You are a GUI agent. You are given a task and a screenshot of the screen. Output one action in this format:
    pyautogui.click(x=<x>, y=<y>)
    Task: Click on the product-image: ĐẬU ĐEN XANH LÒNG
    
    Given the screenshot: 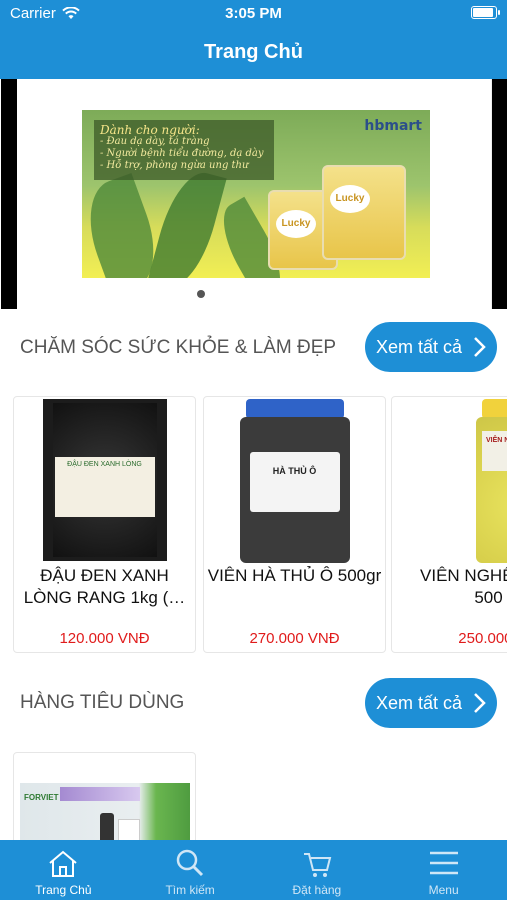 What is the action you would take?
    pyautogui.click(x=104, y=481)
    